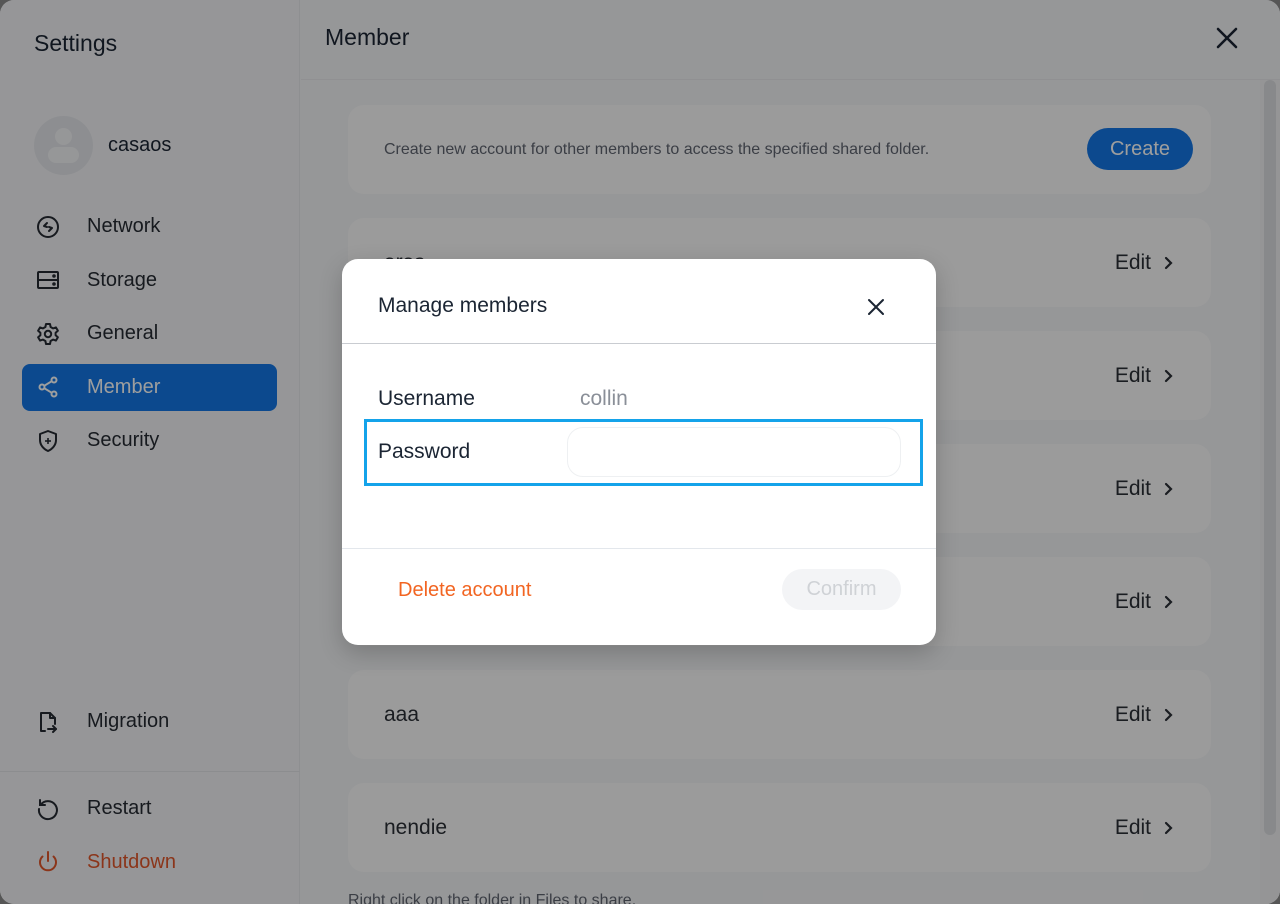 The height and width of the screenshot is (904, 1280). I want to click on close-icon, so click(876, 307).